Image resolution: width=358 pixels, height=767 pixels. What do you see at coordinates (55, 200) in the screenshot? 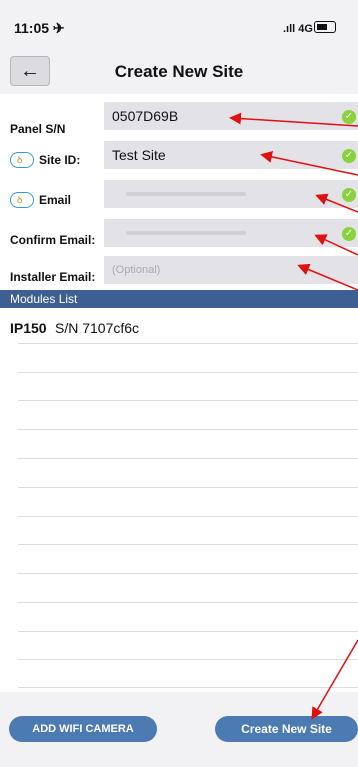
I see `email-label: Email` at bounding box center [55, 200].